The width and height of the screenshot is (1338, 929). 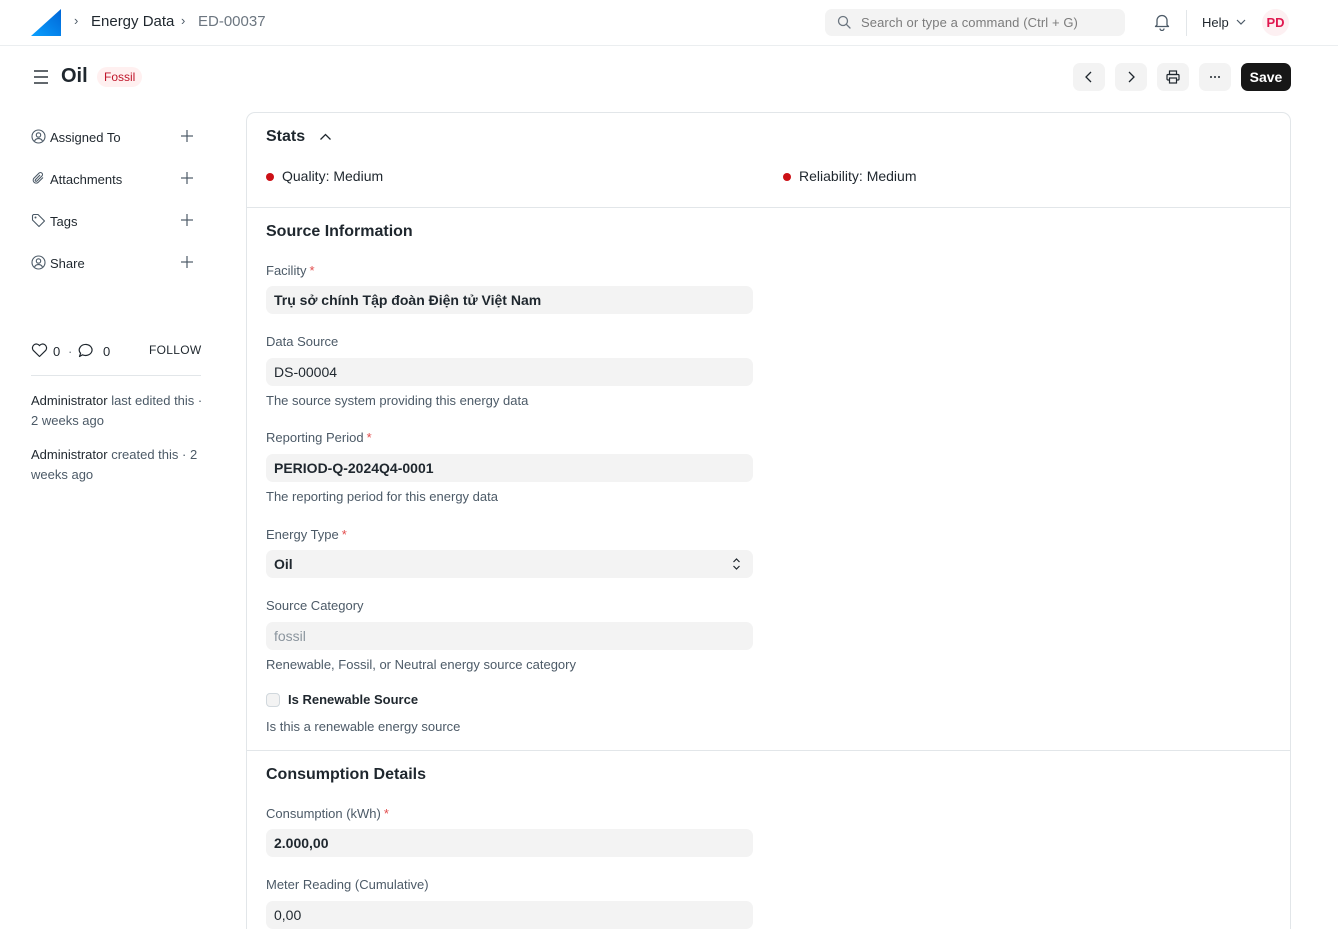 What do you see at coordinates (353, 699) in the screenshot?
I see `is-renewable-label: Is Renewable Source` at bounding box center [353, 699].